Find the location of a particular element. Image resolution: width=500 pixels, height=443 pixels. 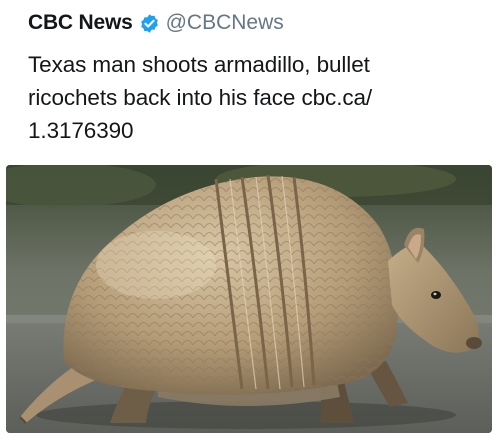

author-name: CBC News is located at coordinates (80, 23).